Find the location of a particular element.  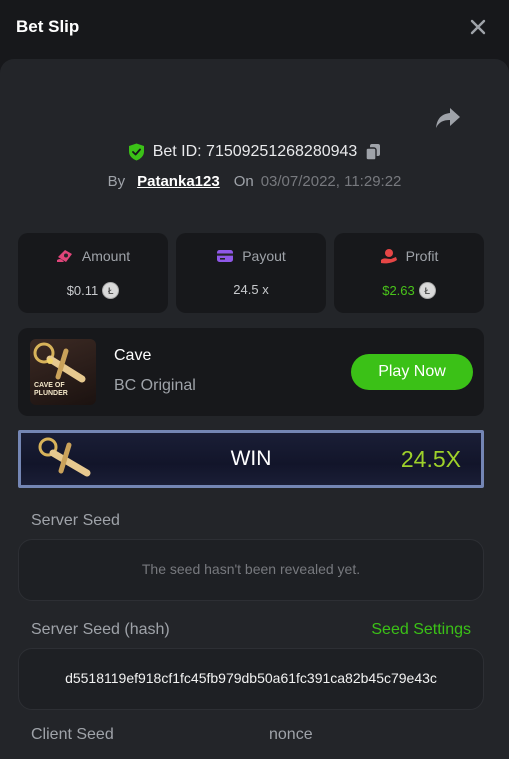

username-link: Patanka123 is located at coordinates (178, 181).